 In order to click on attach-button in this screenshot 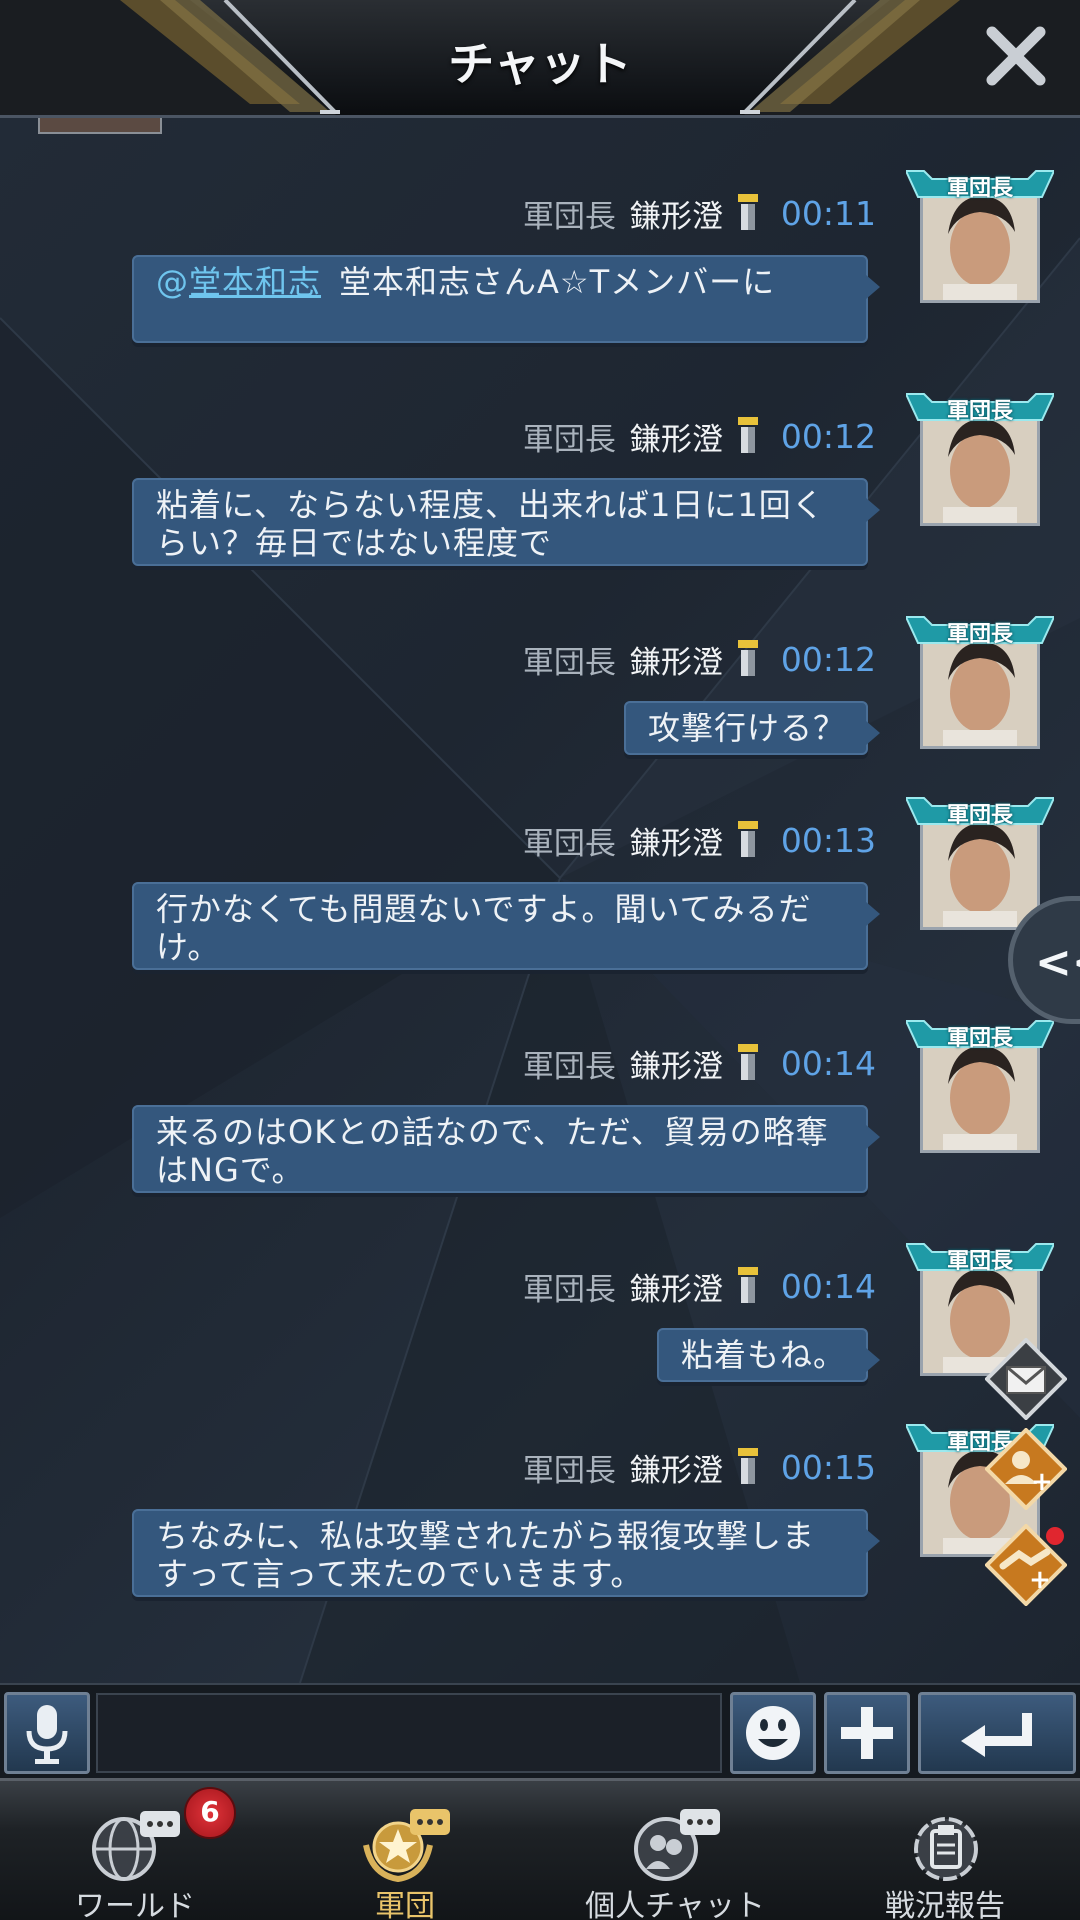, I will do `click(867, 1733)`.